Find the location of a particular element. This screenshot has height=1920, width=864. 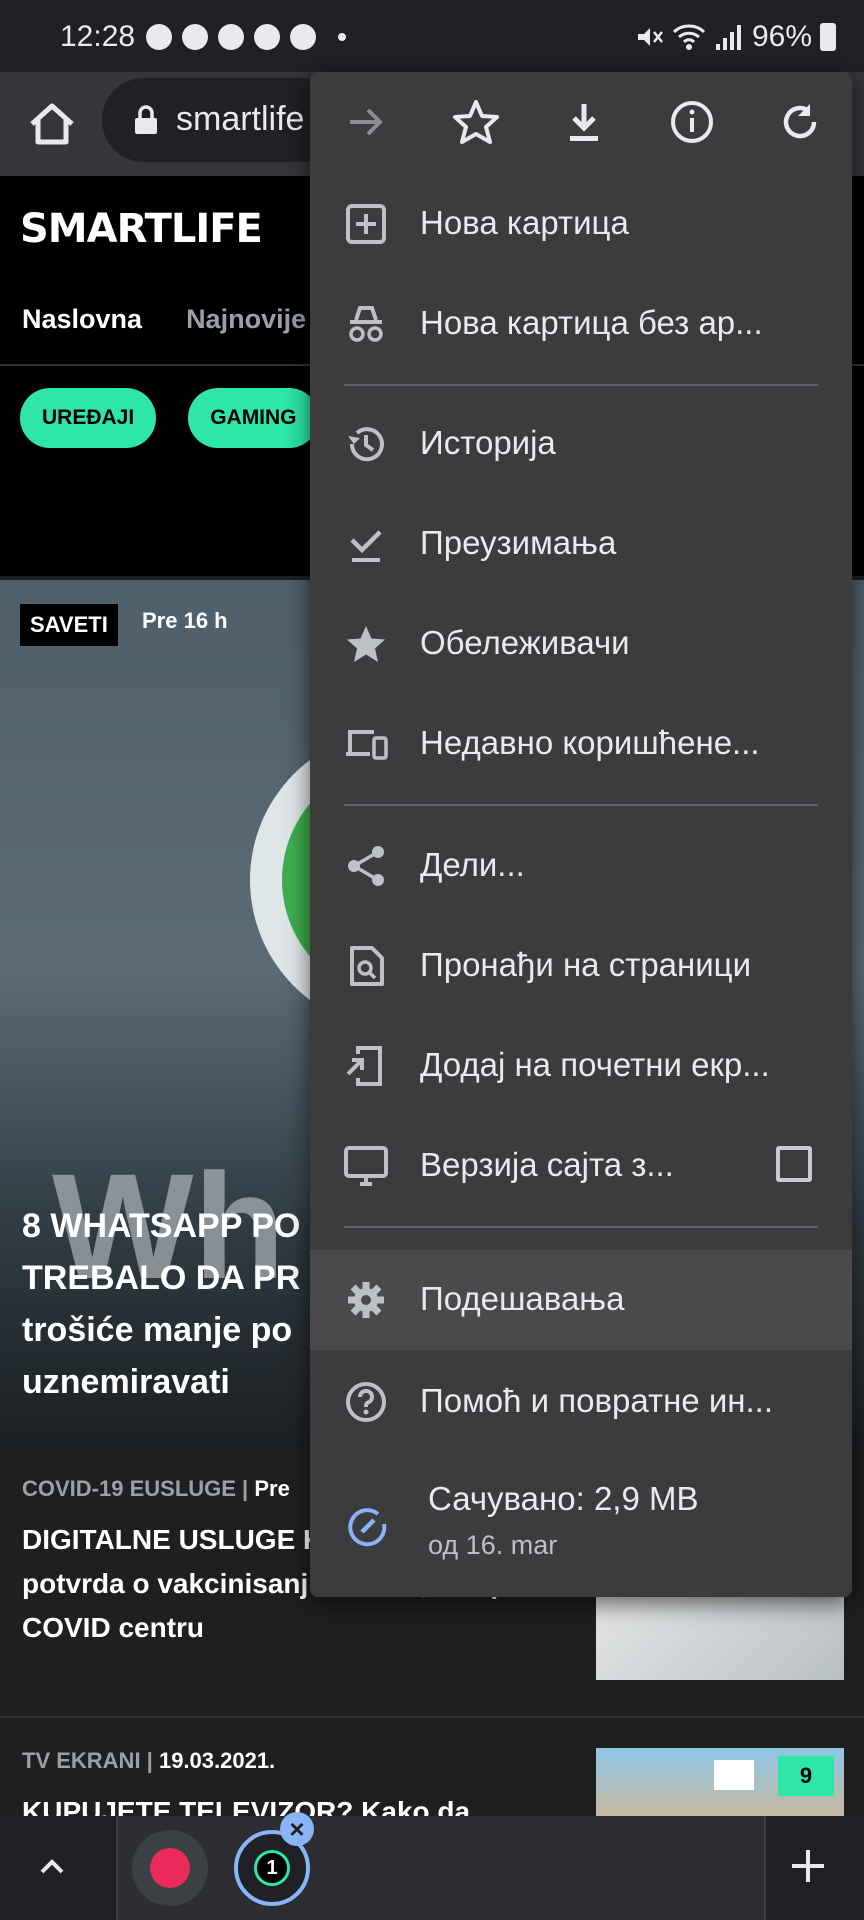

camera-icon is located at coordinates (734, 1775).